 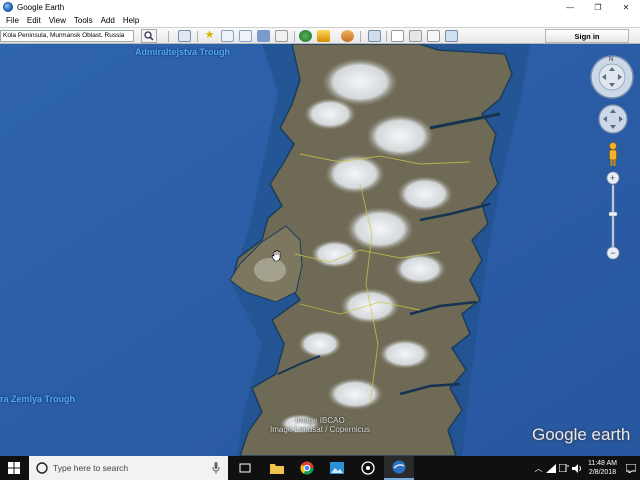 I want to click on sidebar-toggle-icon, so click(x=184, y=36).